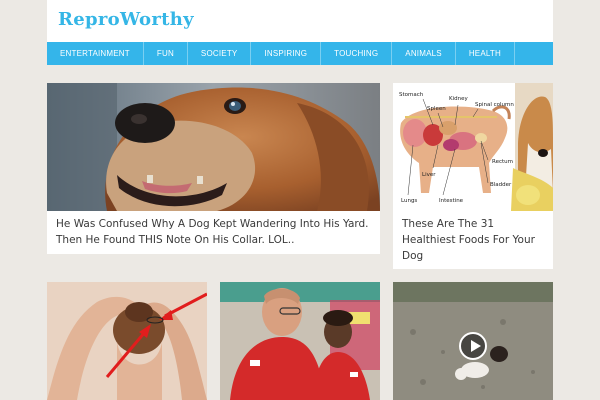 The image size is (600, 400). I want to click on diagram-label-lungs: Lungs, so click(409, 201).